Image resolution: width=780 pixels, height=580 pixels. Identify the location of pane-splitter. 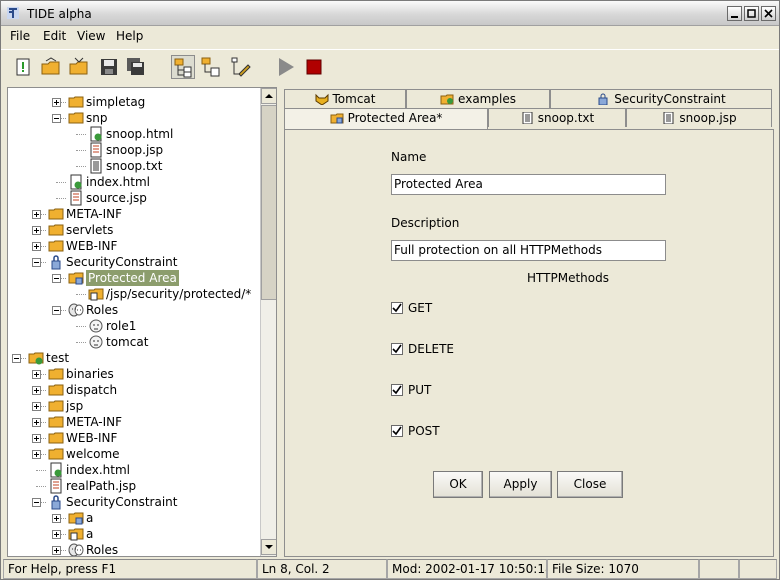
(280, 322).